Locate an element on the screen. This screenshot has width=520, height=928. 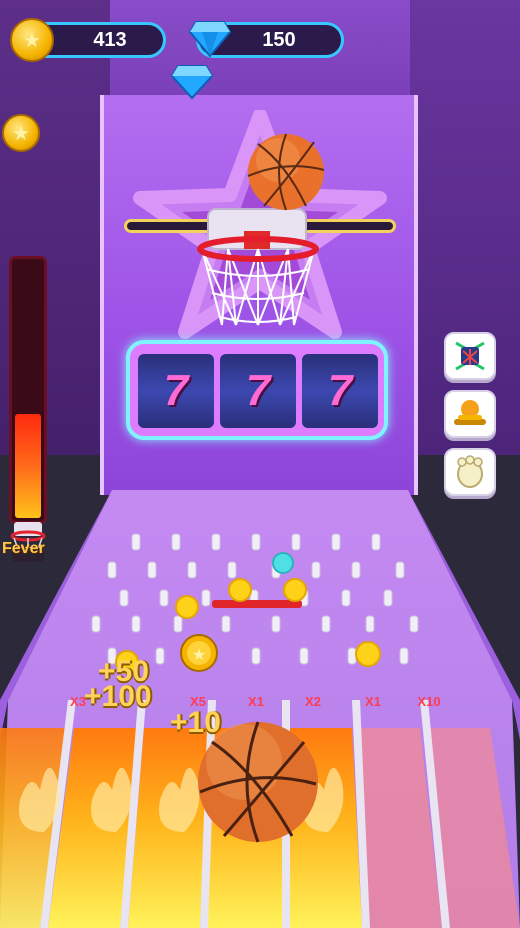
fever-meter is located at coordinates (28, 390).